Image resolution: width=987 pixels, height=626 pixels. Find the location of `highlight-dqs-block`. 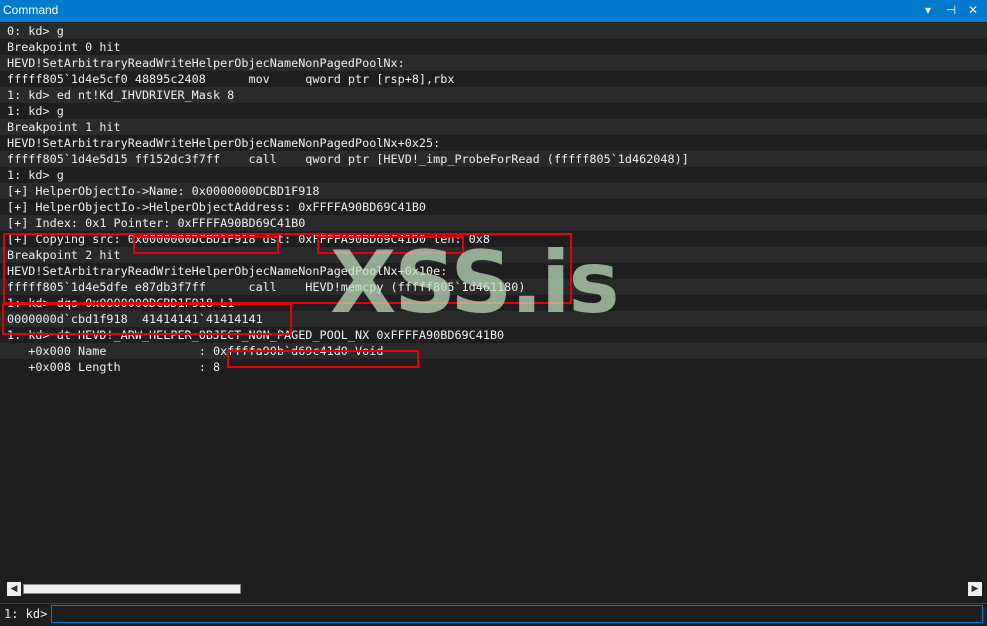

highlight-dqs-block is located at coordinates (147, 319).